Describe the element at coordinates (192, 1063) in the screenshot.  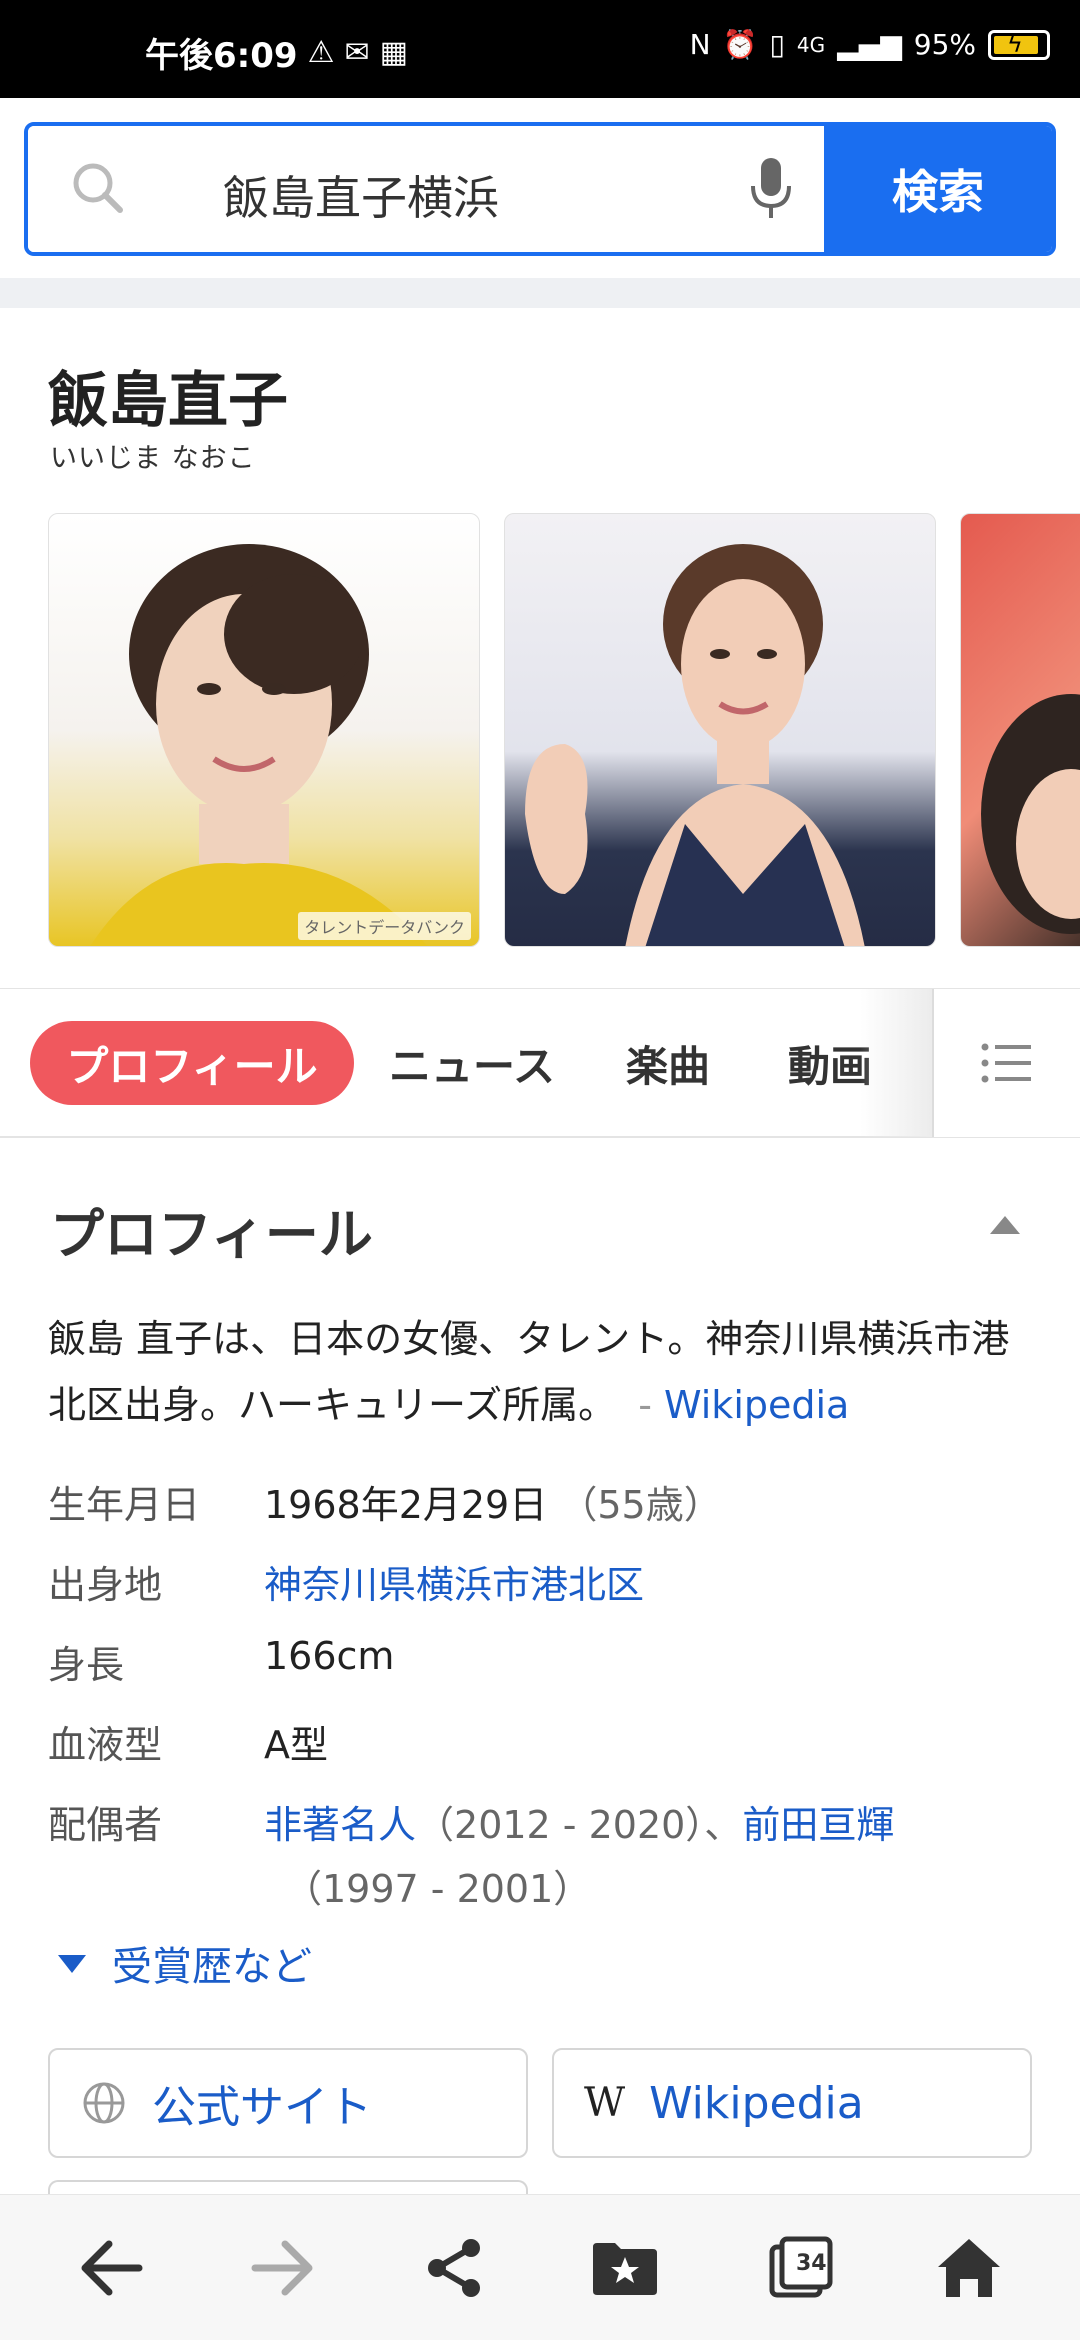
I see `tab-profile: プロフィール` at that location.